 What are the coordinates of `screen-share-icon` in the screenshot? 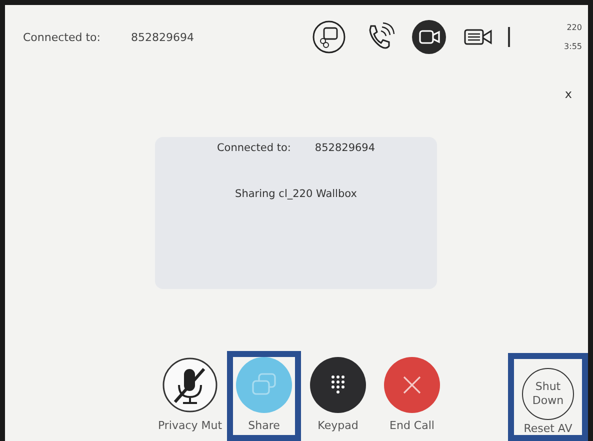 It's located at (329, 37).